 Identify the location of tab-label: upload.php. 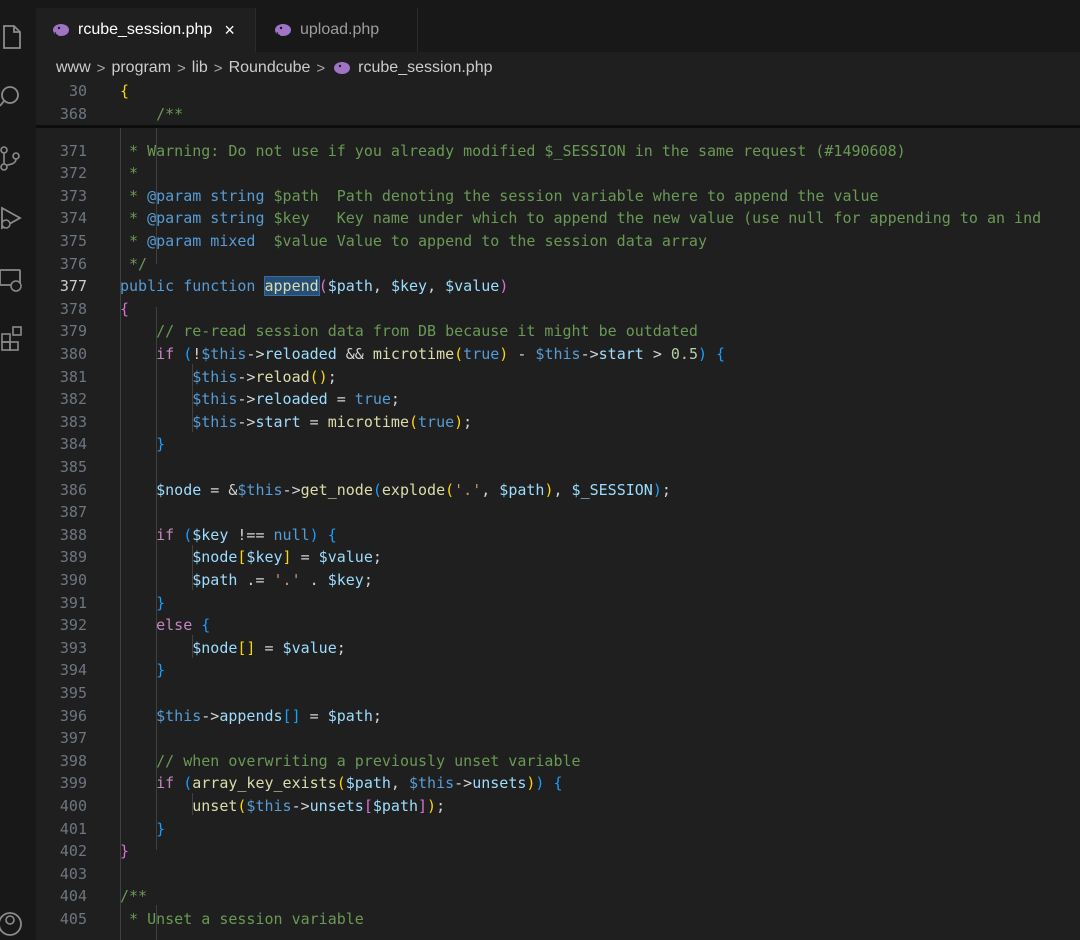
(340, 29).